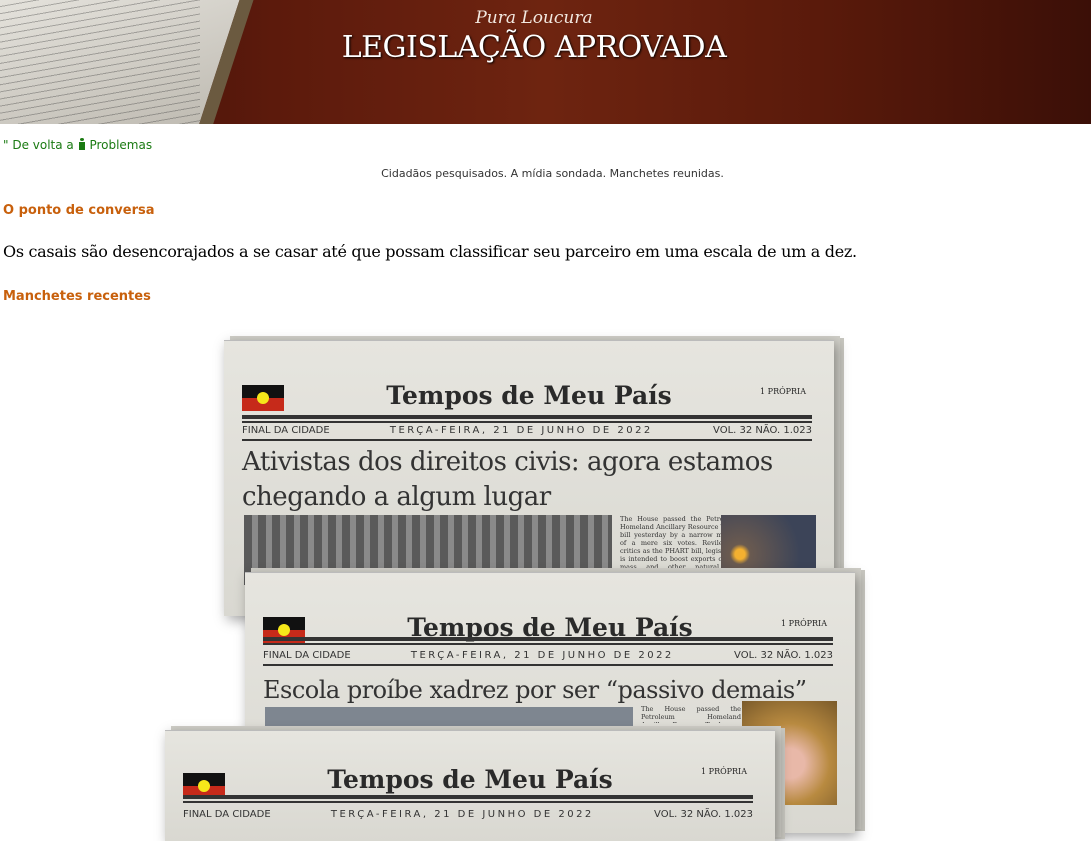 This screenshot has width=1091, height=841. What do you see at coordinates (120, 145) in the screenshot?
I see `problems-link: Problemas` at bounding box center [120, 145].